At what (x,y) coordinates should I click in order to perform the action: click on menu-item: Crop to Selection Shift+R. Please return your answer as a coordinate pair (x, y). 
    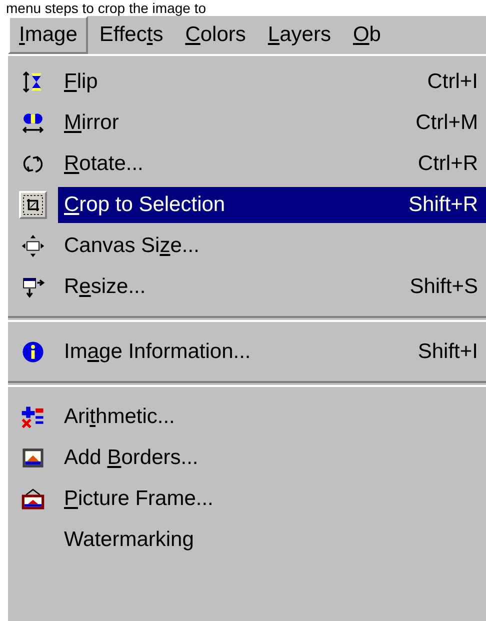
    Looking at the image, I should click on (272, 204).